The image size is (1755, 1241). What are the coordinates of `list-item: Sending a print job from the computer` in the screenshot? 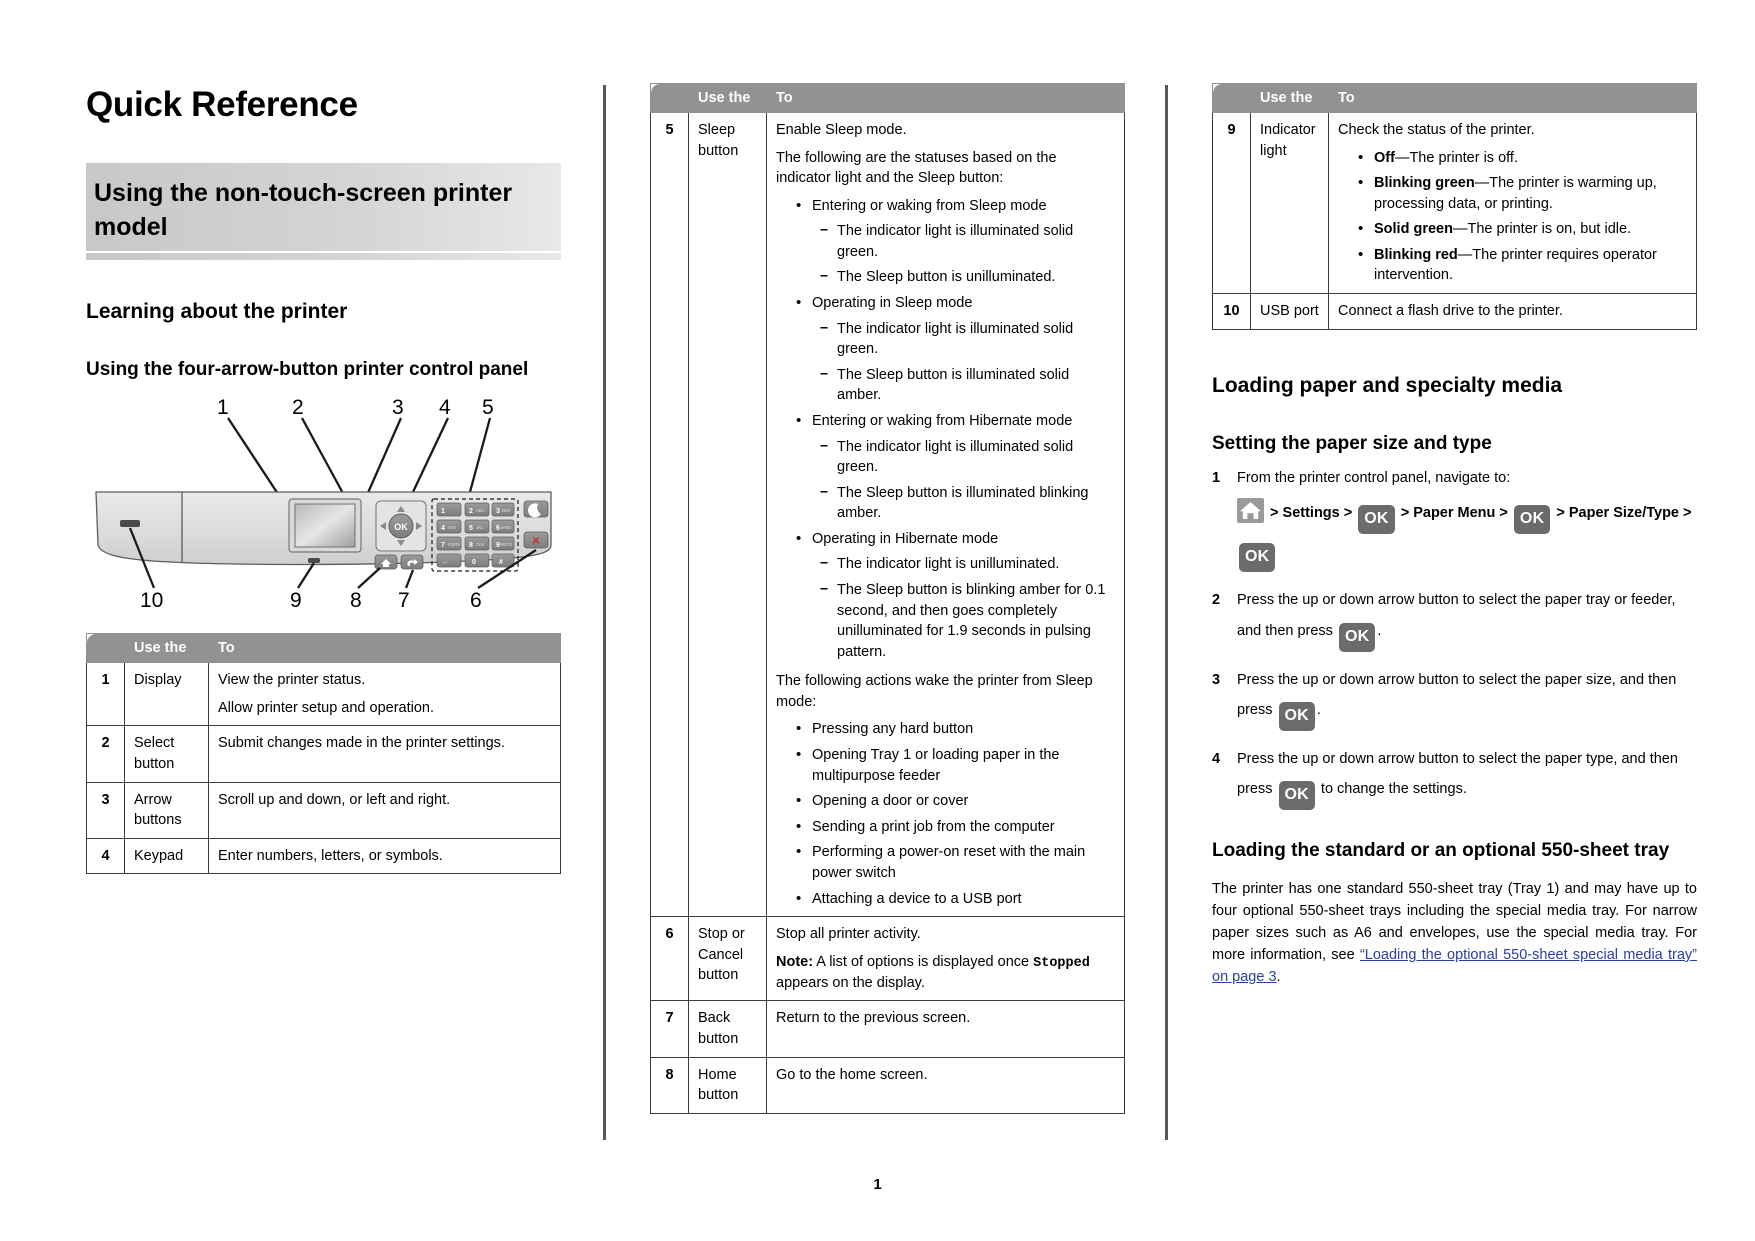 It's located at (955, 827).